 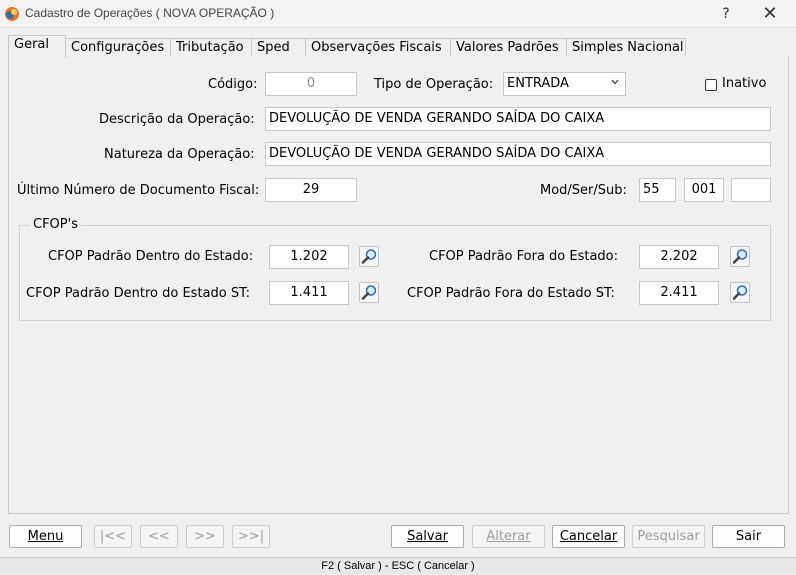 What do you see at coordinates (311, 190) in the screenshot?
I see `ultimo-numero-field: 29` at bounding box center [311, 190].